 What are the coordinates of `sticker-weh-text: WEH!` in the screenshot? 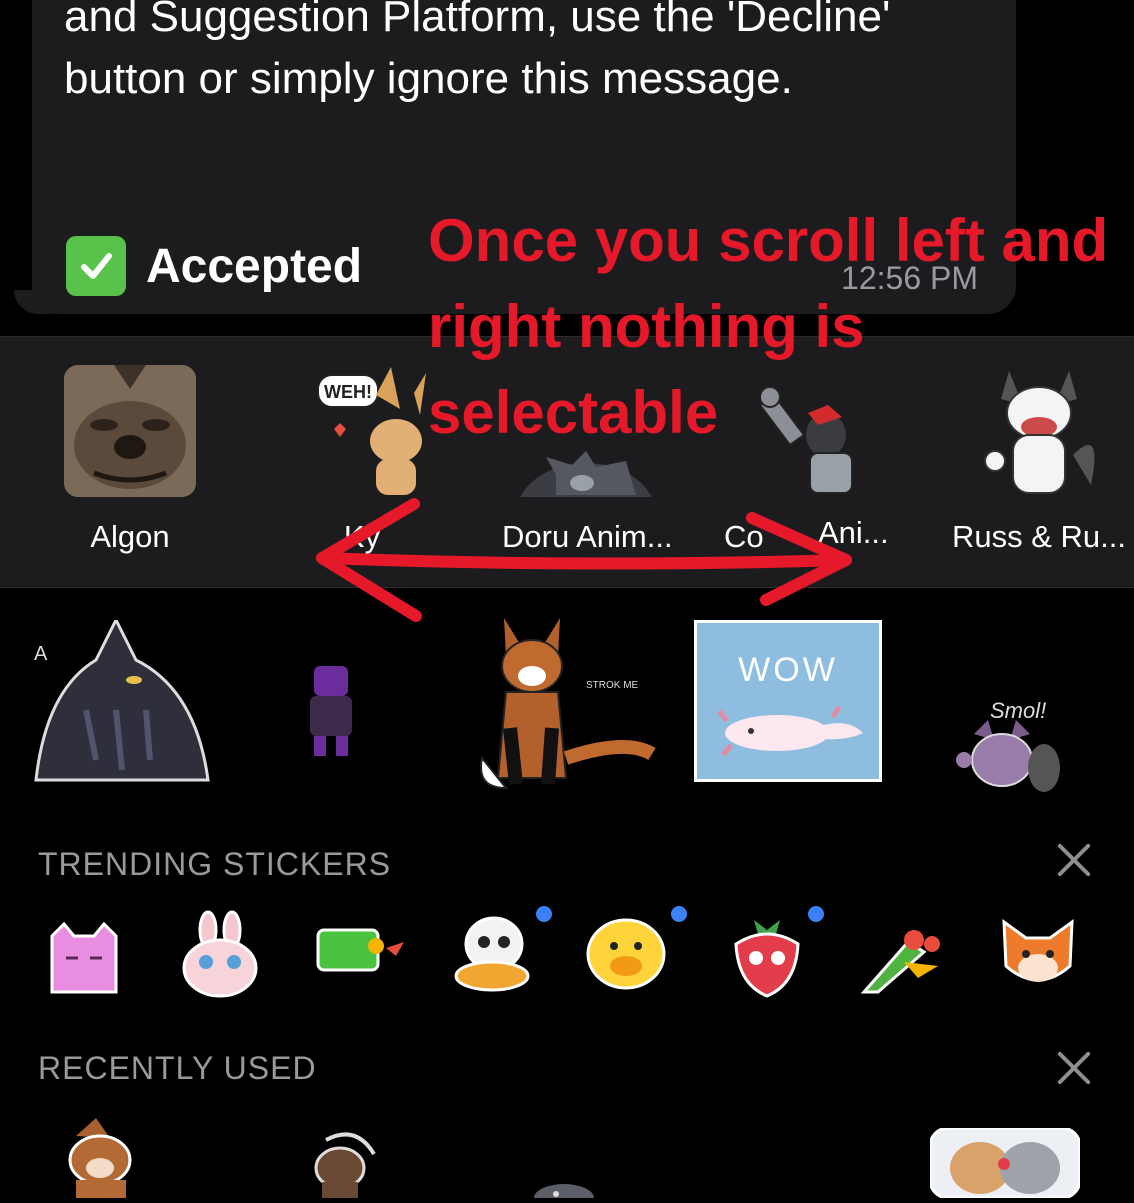 It's located at (348, 392).